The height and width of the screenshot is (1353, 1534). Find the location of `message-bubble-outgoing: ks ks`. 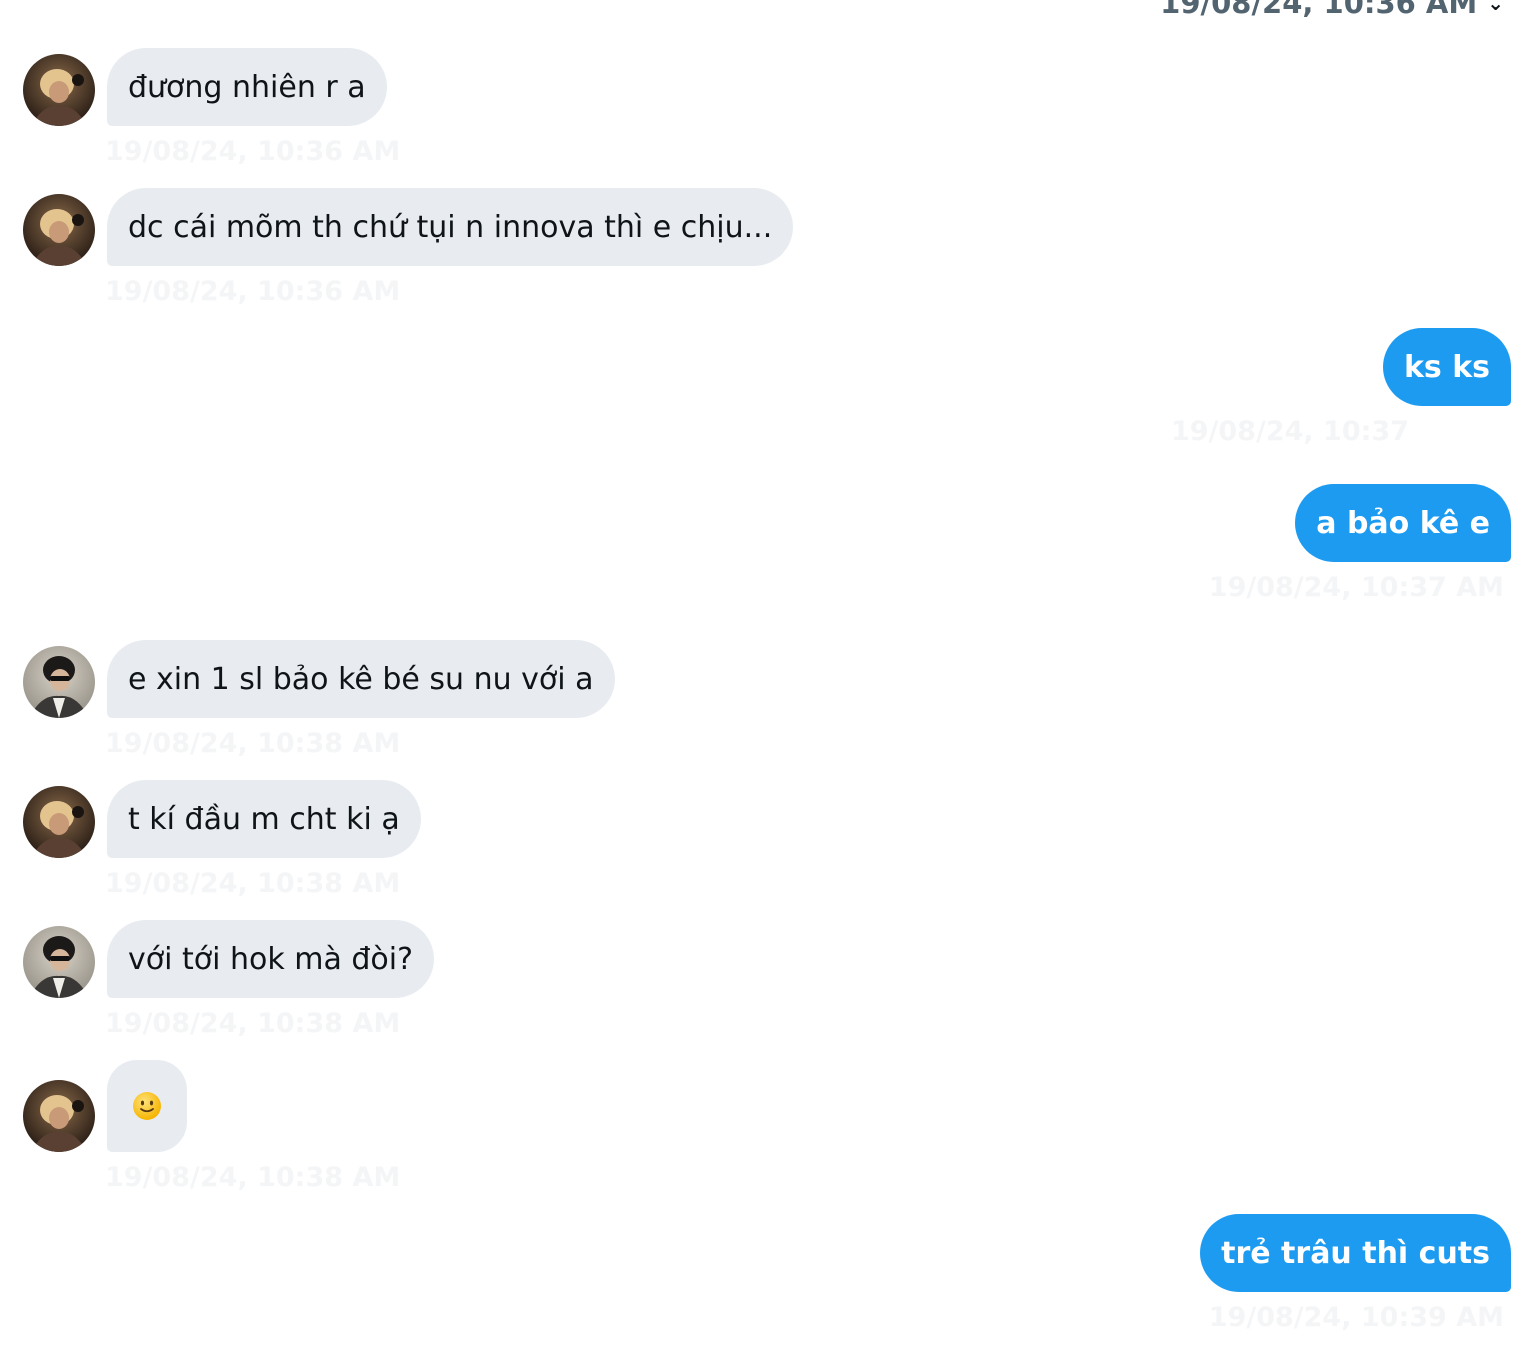

message-bubble-outgoing: ks ks is located at coordinates (1446, 367).